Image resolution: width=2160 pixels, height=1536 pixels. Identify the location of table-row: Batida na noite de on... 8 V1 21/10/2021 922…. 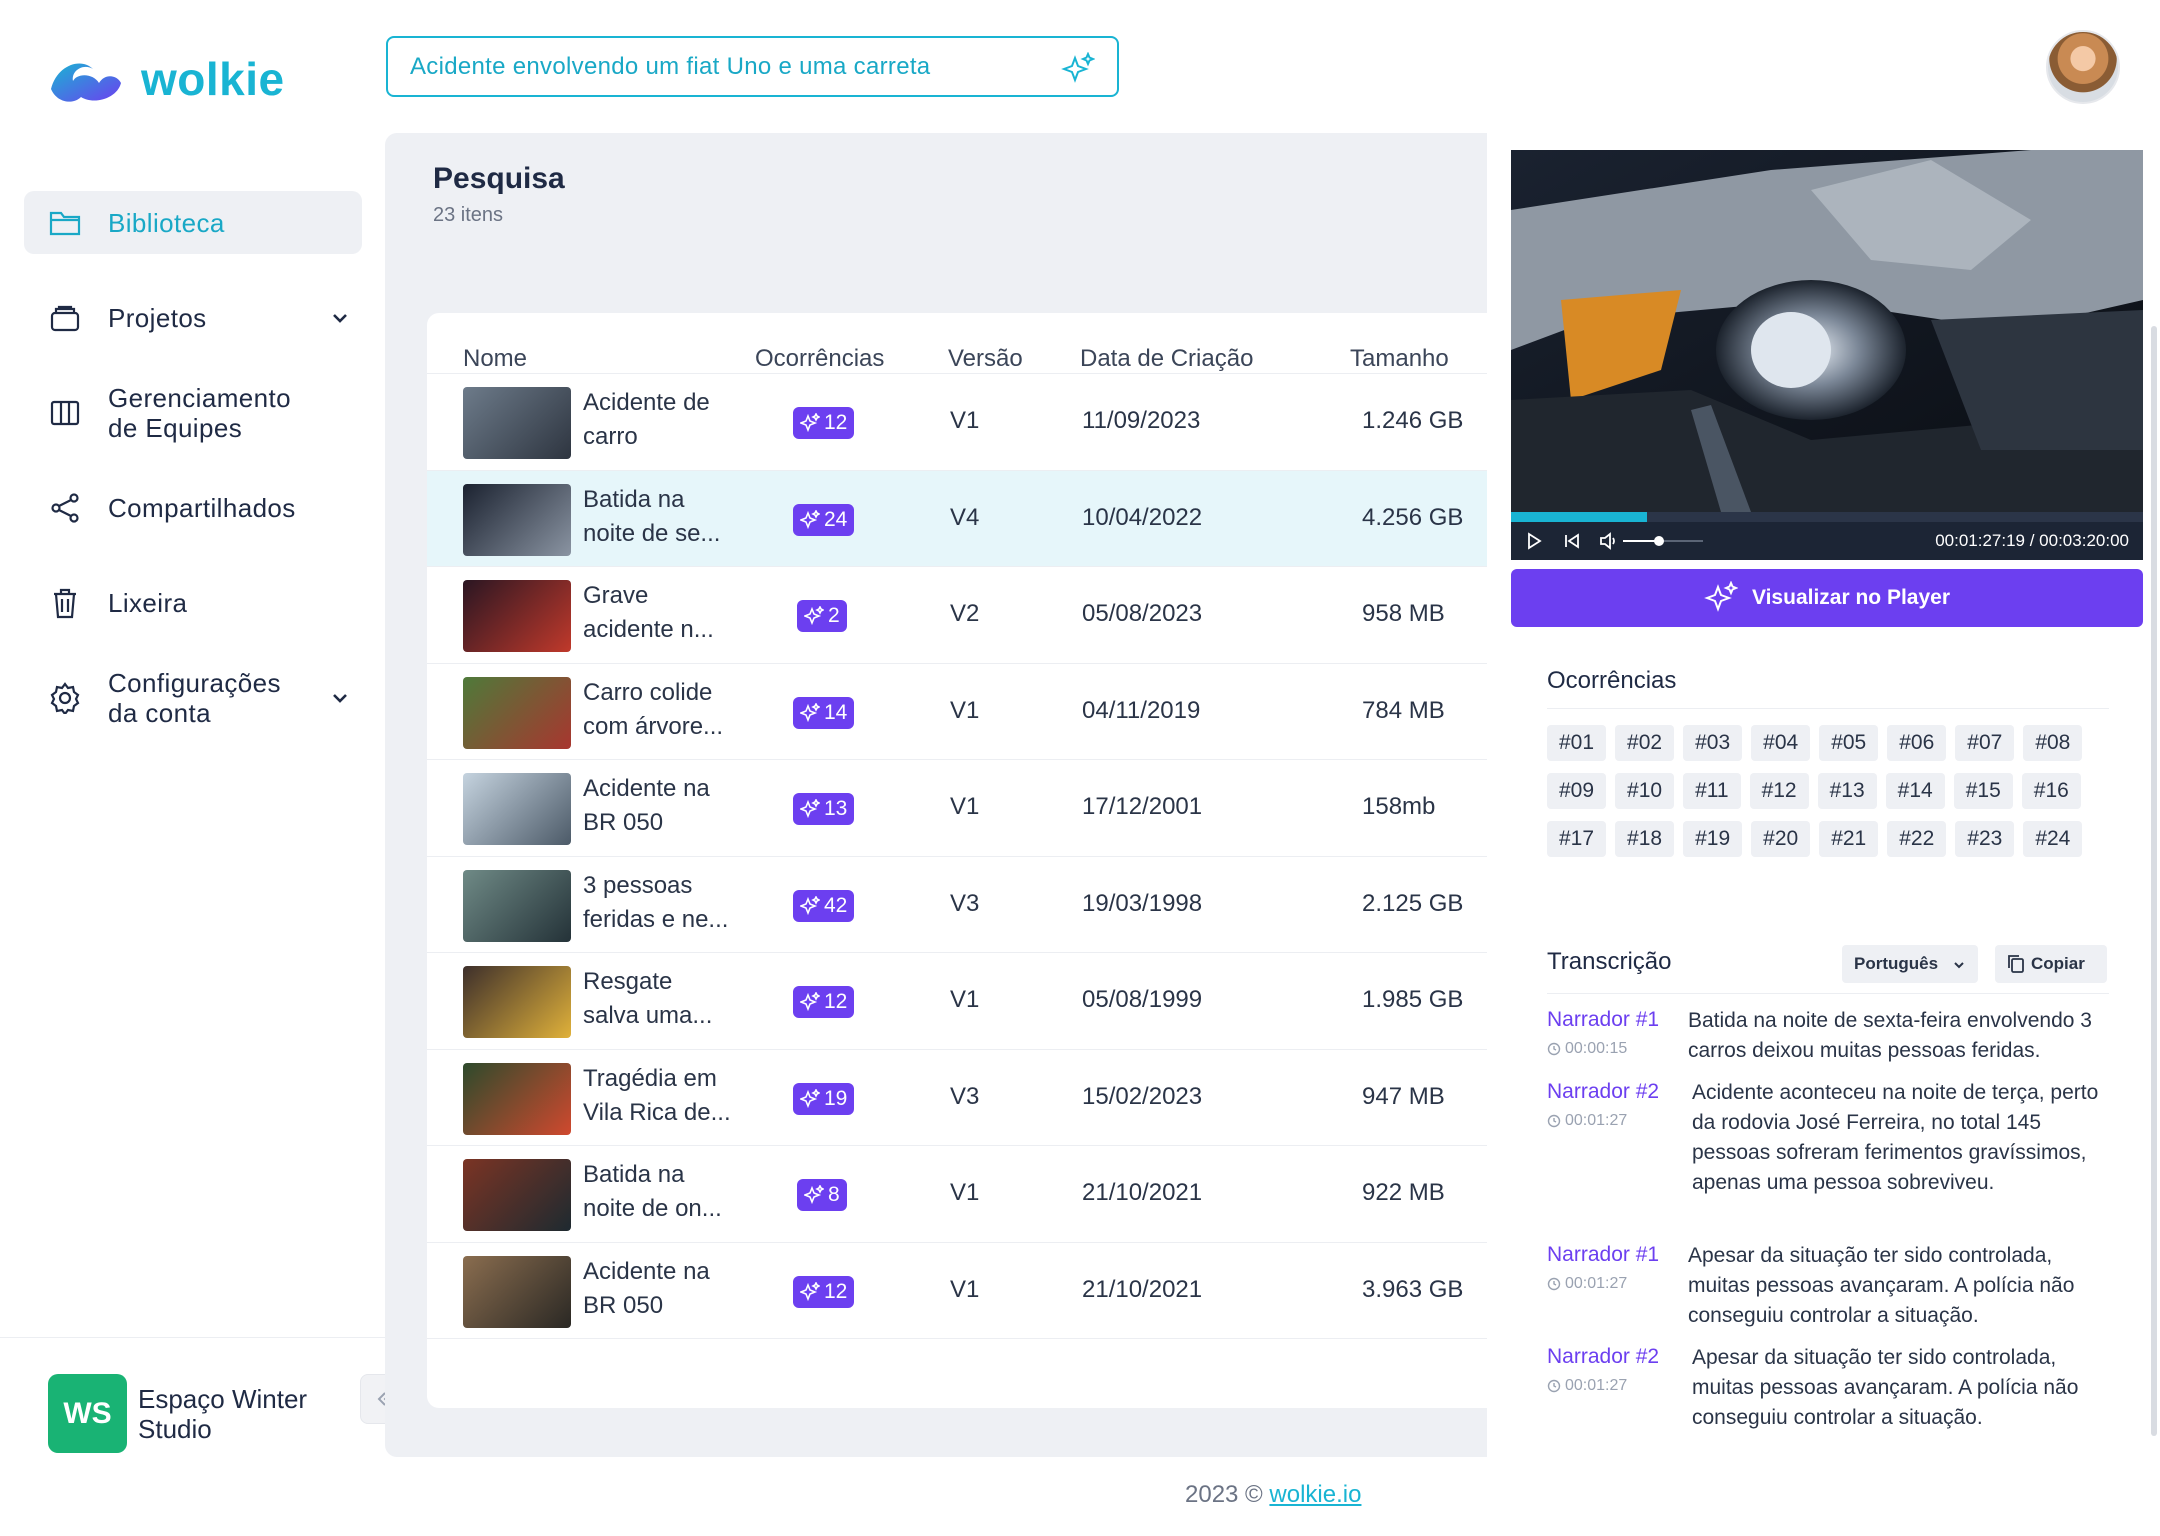
(957, 1193).